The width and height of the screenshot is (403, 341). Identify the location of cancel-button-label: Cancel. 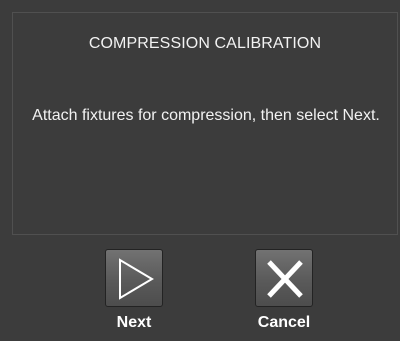
(284, 322).